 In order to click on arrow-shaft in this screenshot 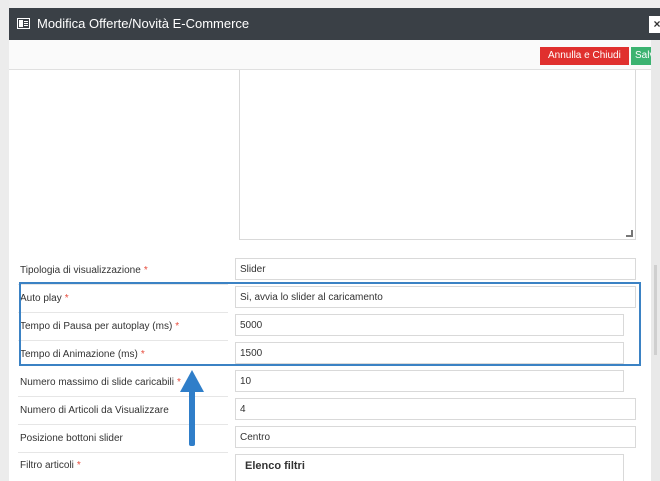, I will do `click(192, 417)`.